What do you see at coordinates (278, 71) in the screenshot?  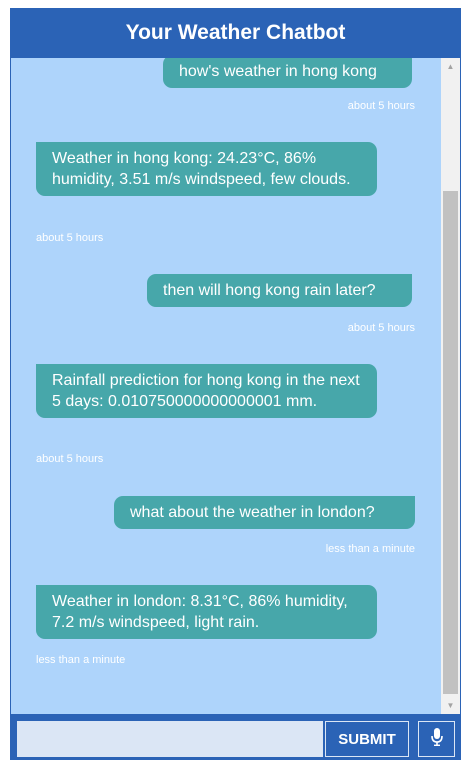 I see `message-text: how's weather in hong kong` at bounding box center [278, 71].